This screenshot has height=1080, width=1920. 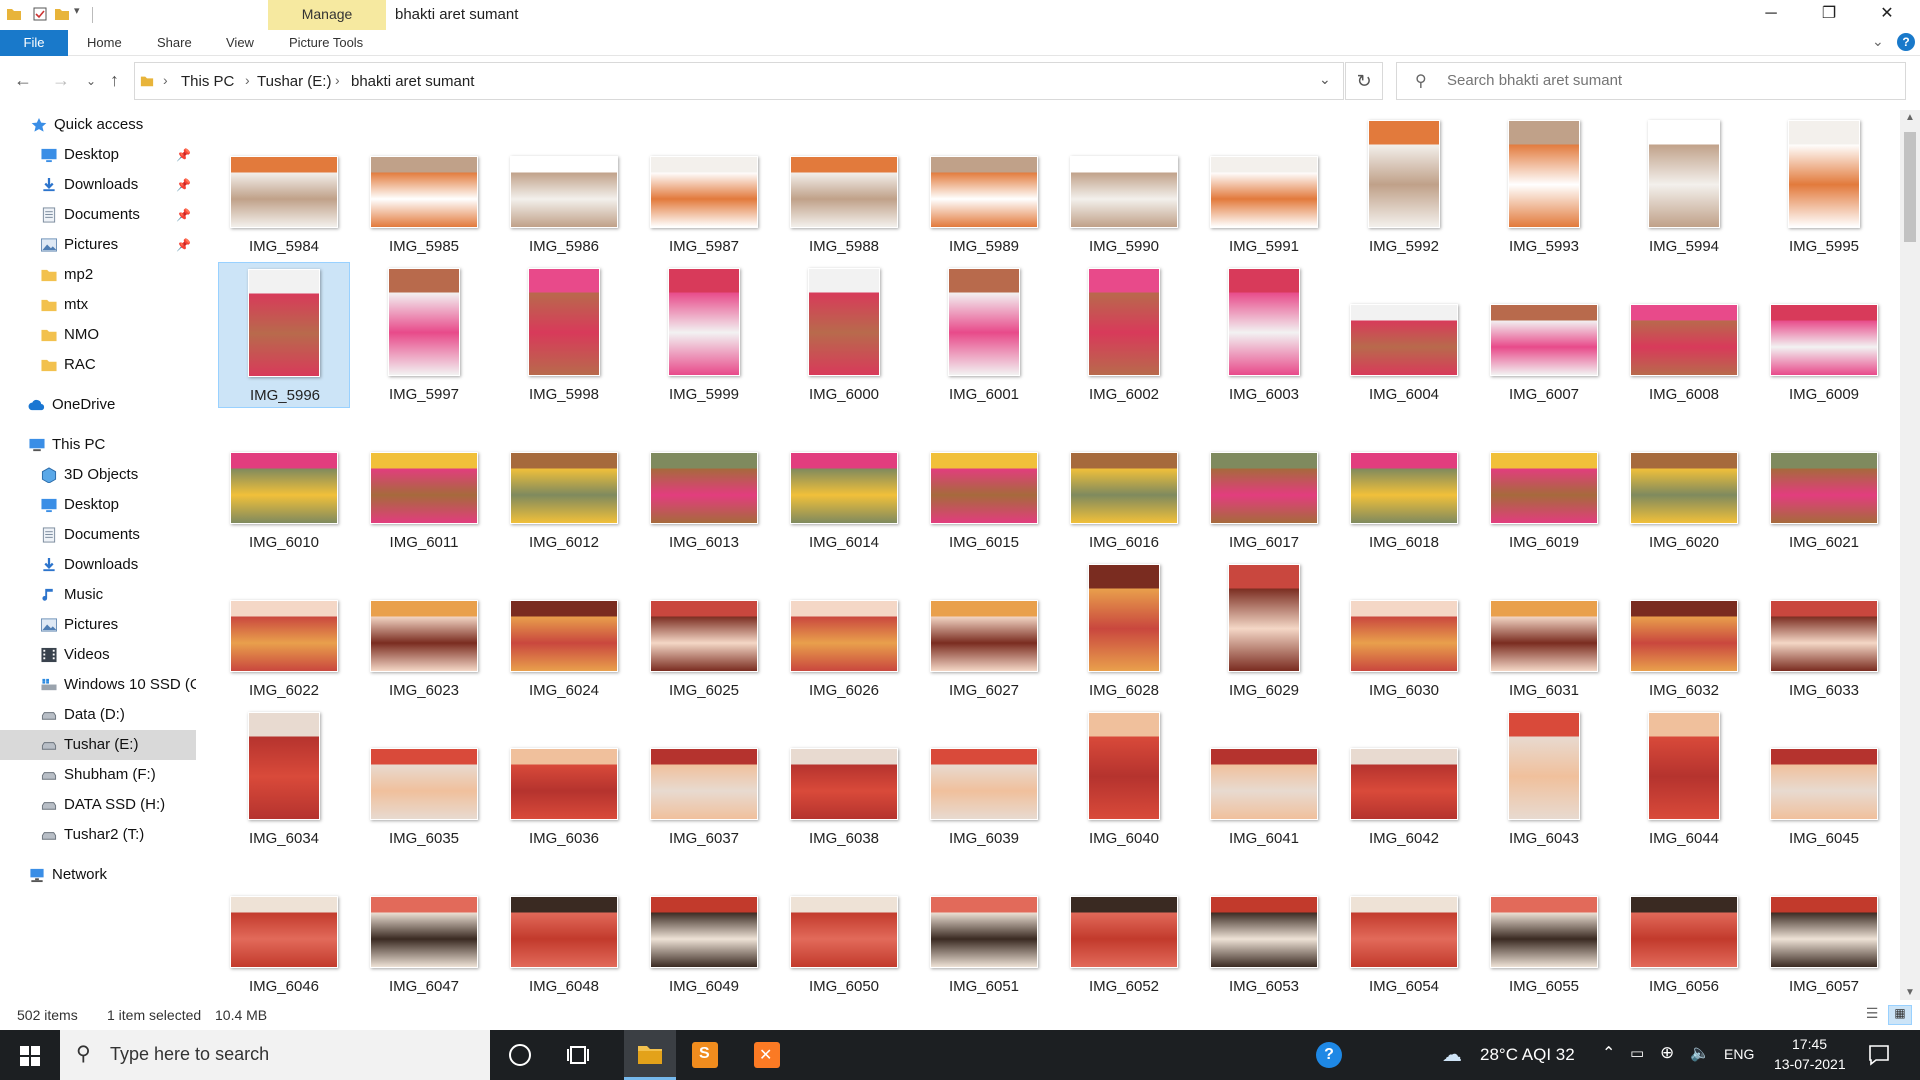 What do you see at coordinates (98, 875) in the screenshot?
I see `sidebar-item-network: Network` at bounding box center [98, 875].